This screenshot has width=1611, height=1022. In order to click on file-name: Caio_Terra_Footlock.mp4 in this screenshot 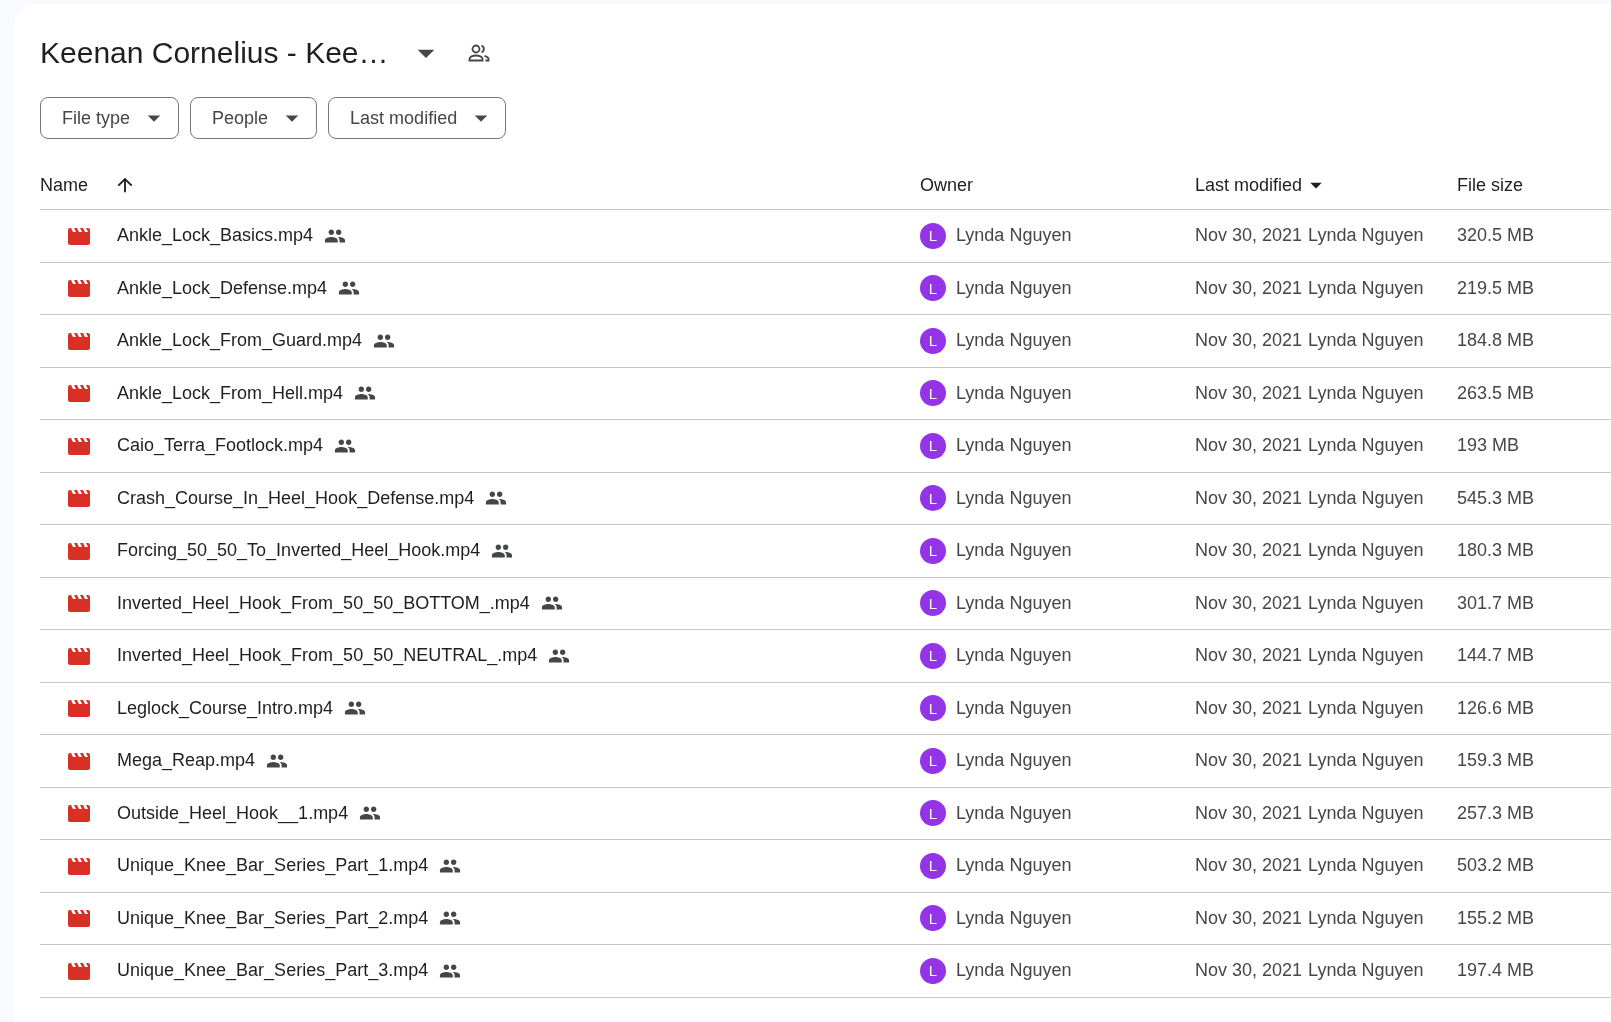, I will do `click(220, 446)`.